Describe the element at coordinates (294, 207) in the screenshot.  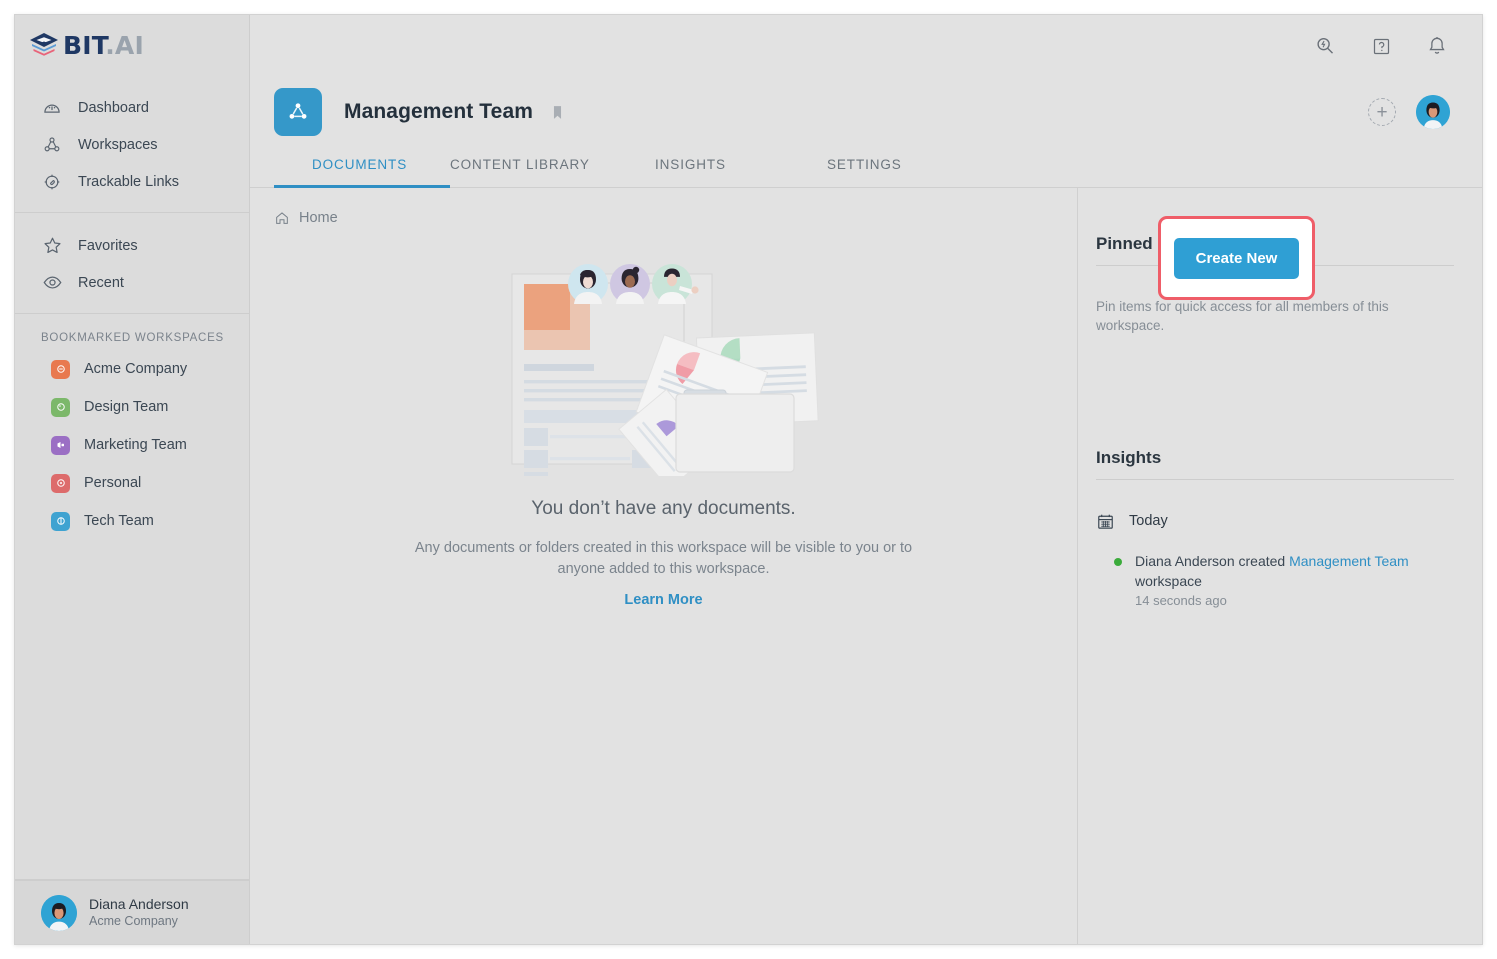
I see `breadcrumb: Home` at that location.